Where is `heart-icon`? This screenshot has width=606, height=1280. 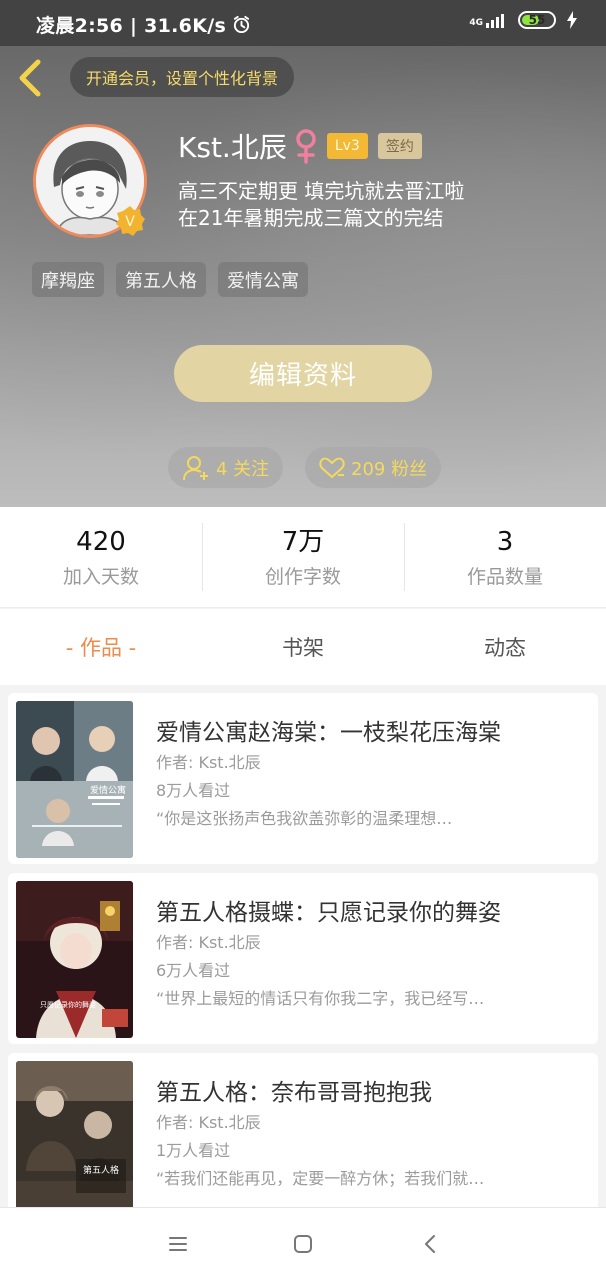 heart-icon is located at coordinates (332, 467).